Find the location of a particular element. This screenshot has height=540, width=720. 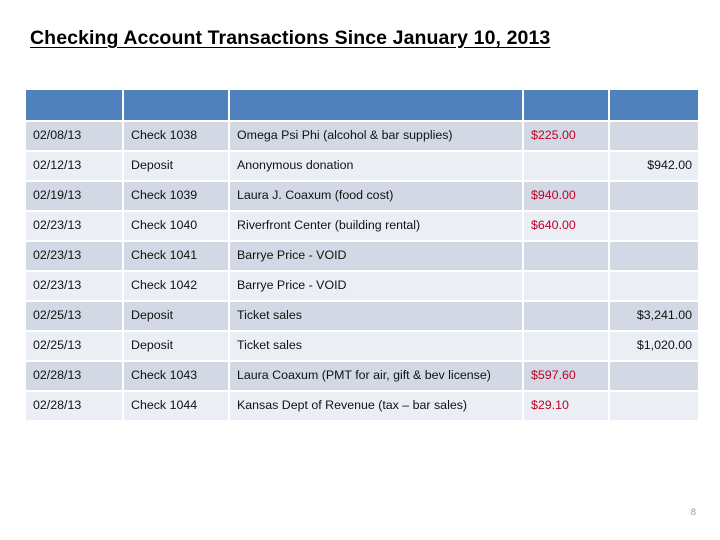

cell-type: Check 1043 is located at coordinates (176, 376).